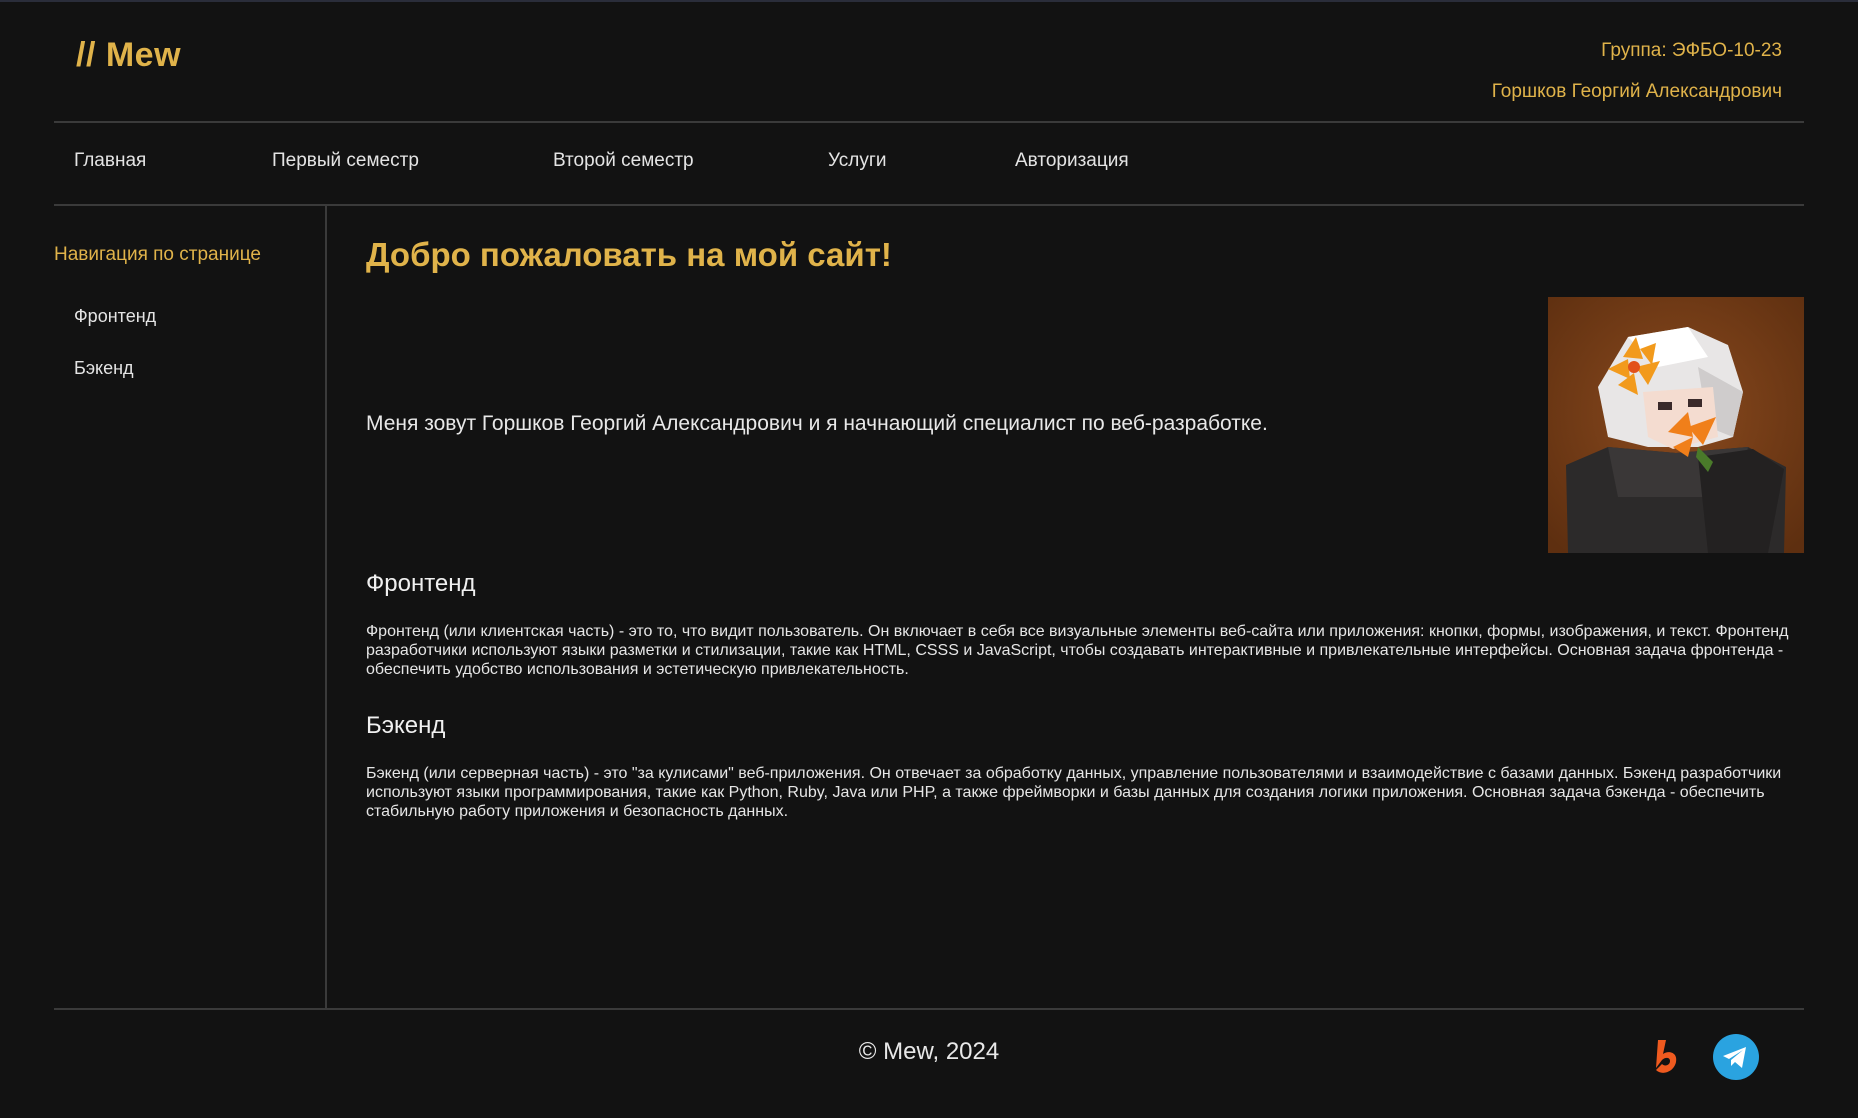  I want to click on section-frontend-heading: Фронтенд, so click(421, 583).